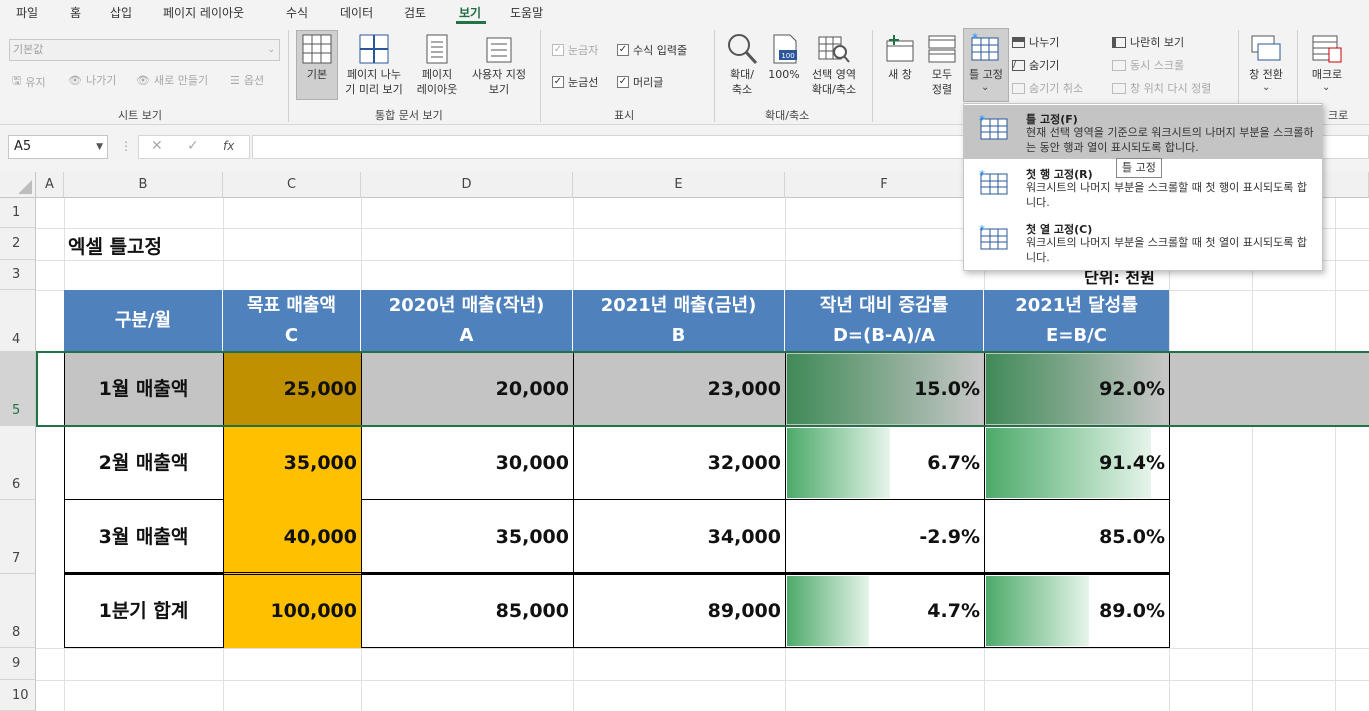 The height and width of the screenshot is (711, 1369). What do you see at coordinates (356, 12) in the screenshot?
I see `menu-data: 데이터` at bounding box center [356, 12].